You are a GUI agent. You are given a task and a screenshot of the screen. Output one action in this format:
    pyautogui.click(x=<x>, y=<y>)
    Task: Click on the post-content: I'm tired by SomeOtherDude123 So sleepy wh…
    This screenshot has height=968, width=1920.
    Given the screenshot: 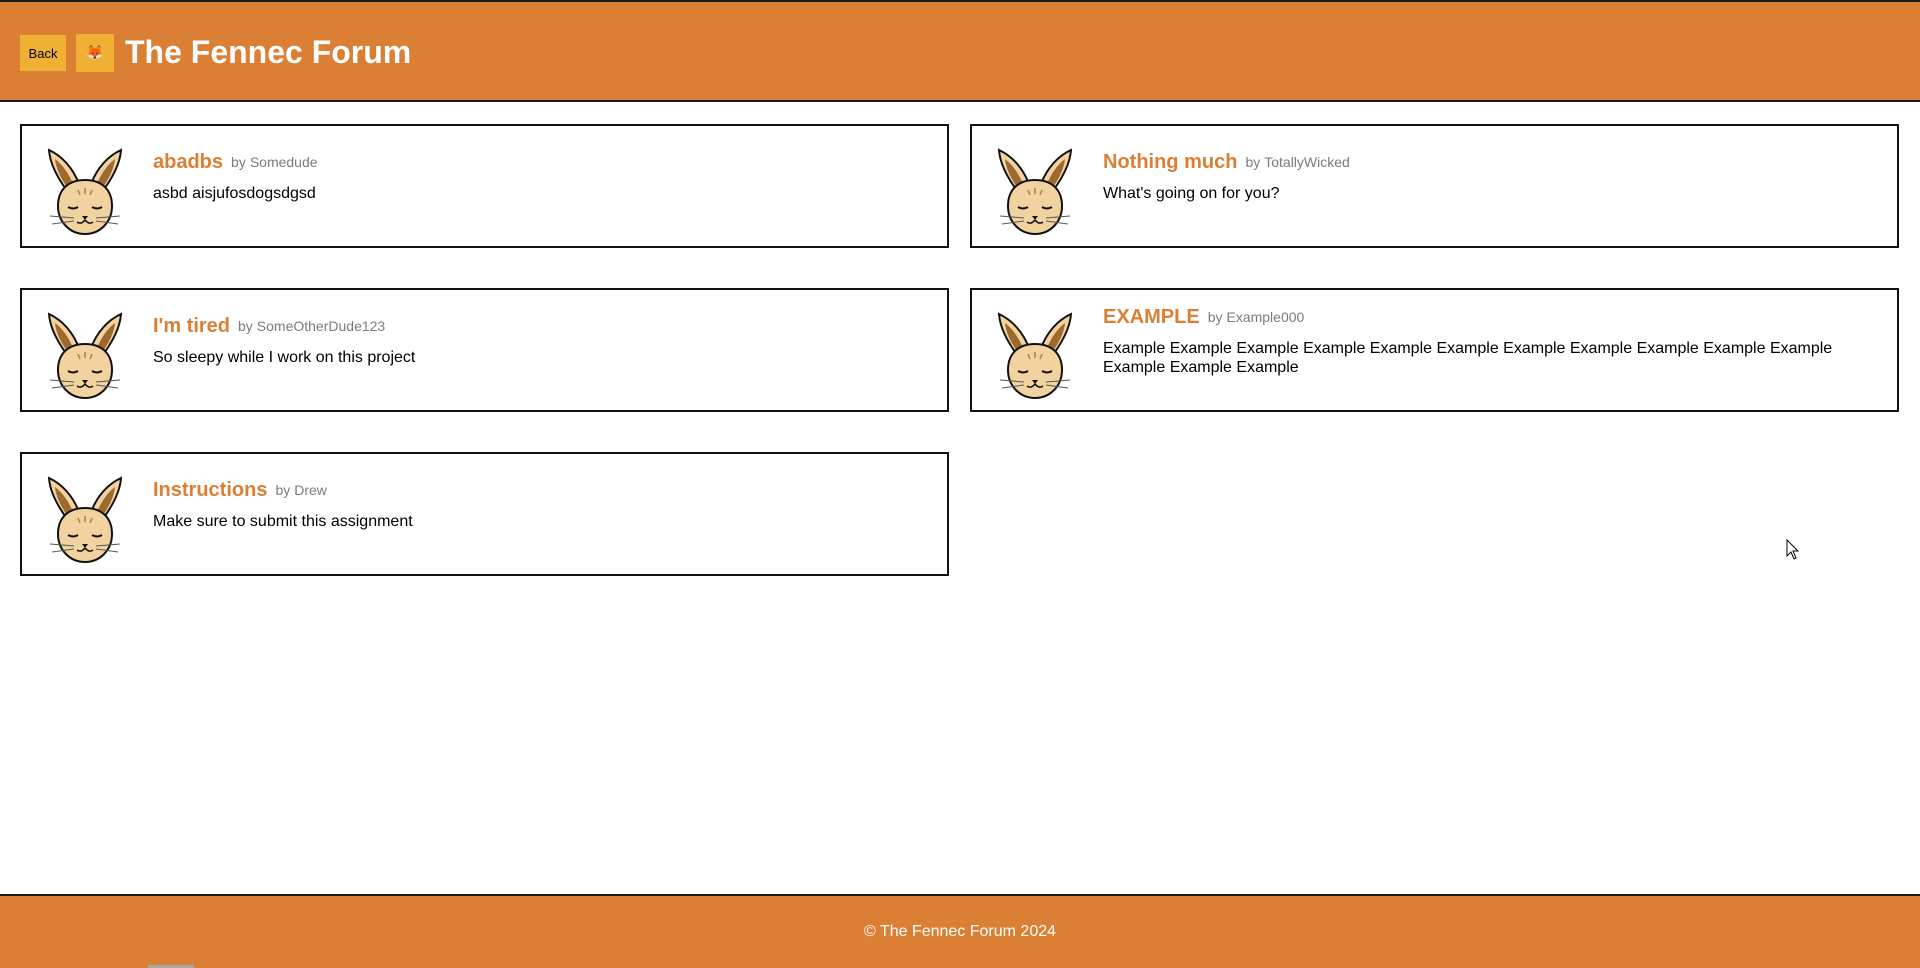 What is the action you would take?
    pyautogui.click(x=535, y=340)
    